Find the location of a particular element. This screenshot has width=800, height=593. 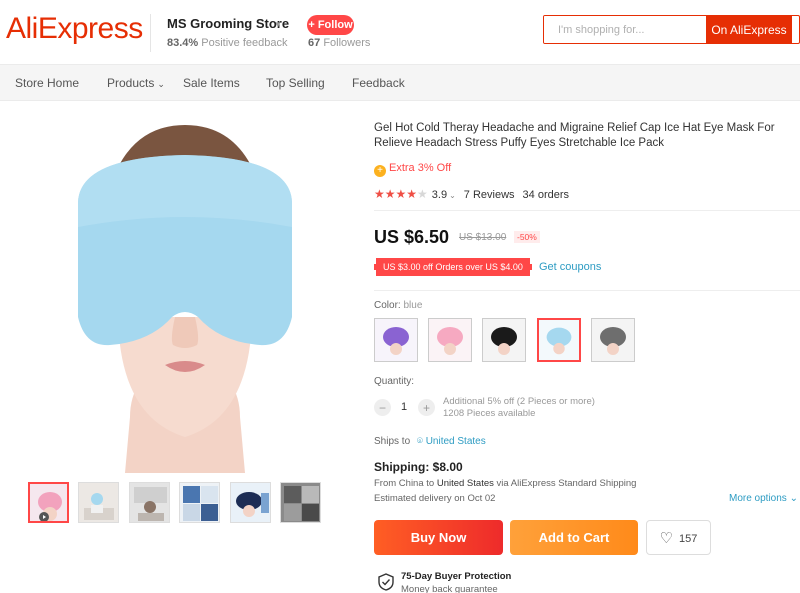

quantity-decrease-button: − is located at coordinates (382, 407).